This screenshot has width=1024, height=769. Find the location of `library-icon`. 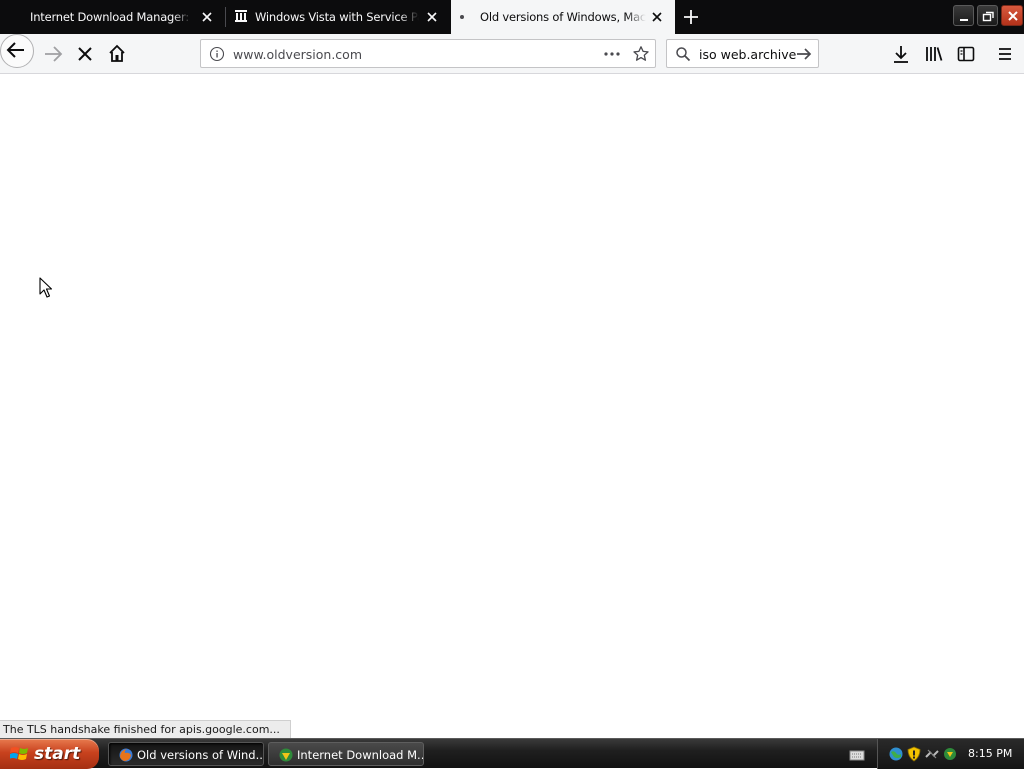

library-icon is located at coordinates (934, 54).